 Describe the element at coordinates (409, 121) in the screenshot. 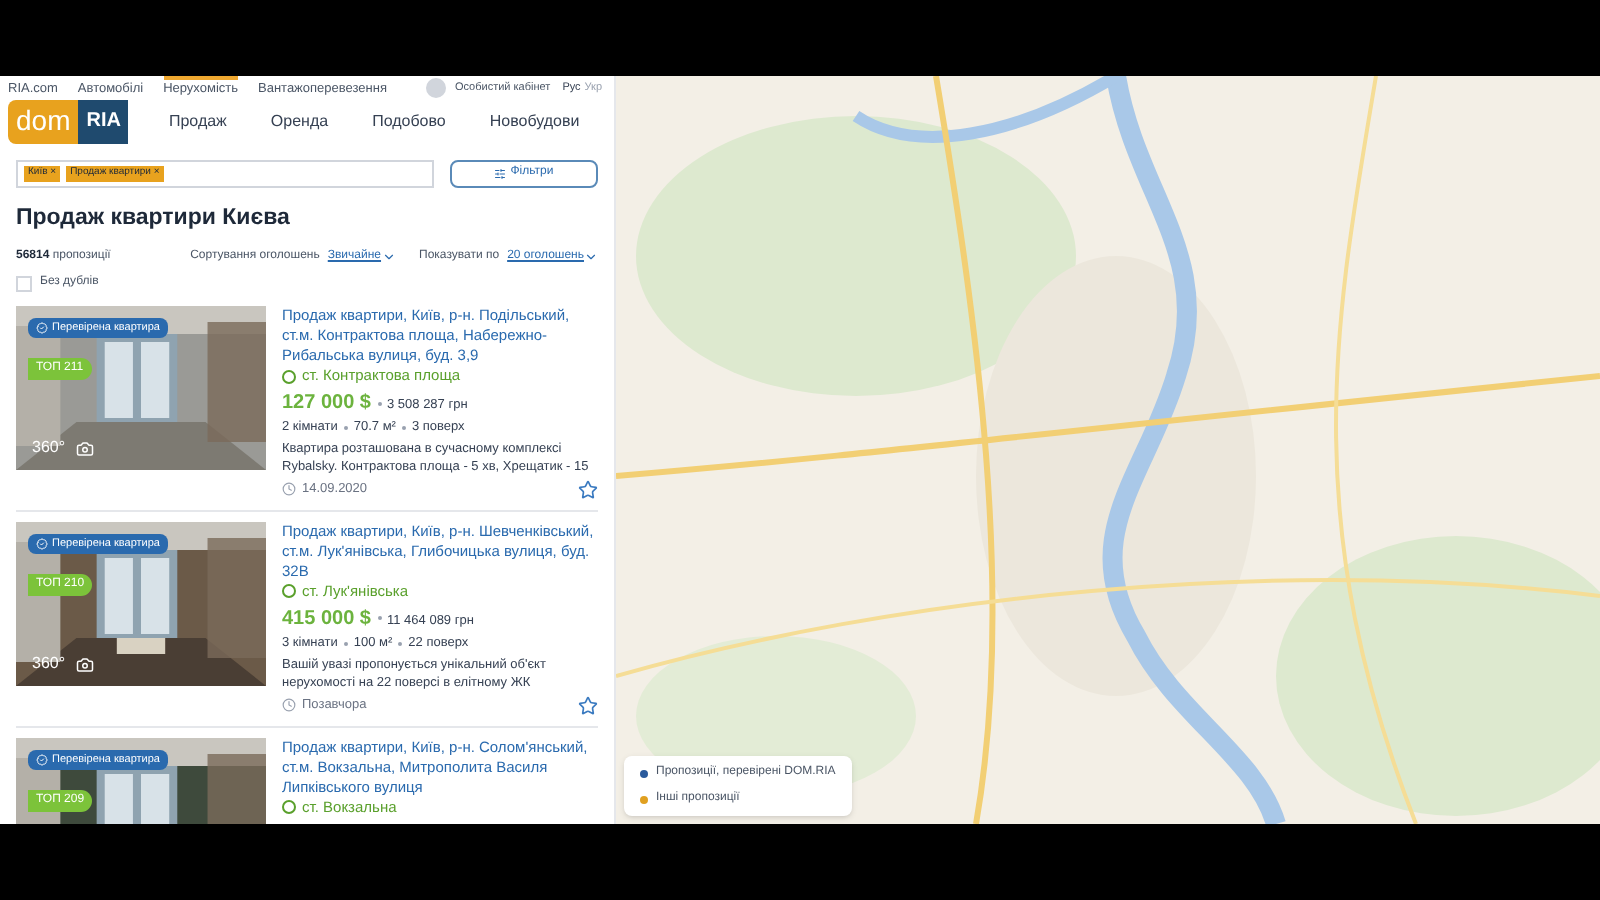

I see `nav-link: Подобово` at that location.